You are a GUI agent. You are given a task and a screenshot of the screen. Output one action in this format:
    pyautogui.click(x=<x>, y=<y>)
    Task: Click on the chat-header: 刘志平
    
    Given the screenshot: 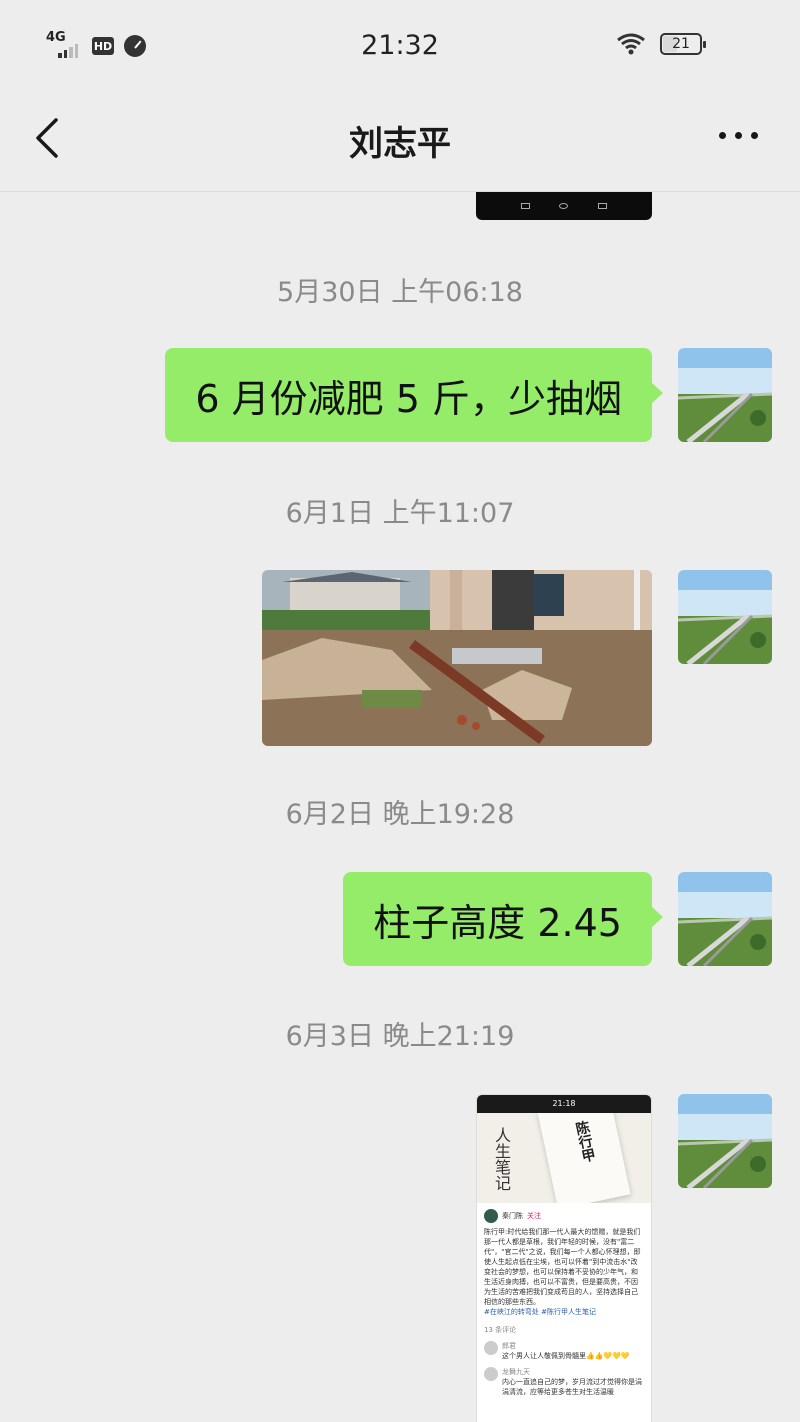 What is the action you would take?
    pyautogui.click(x=400, y=141)
    